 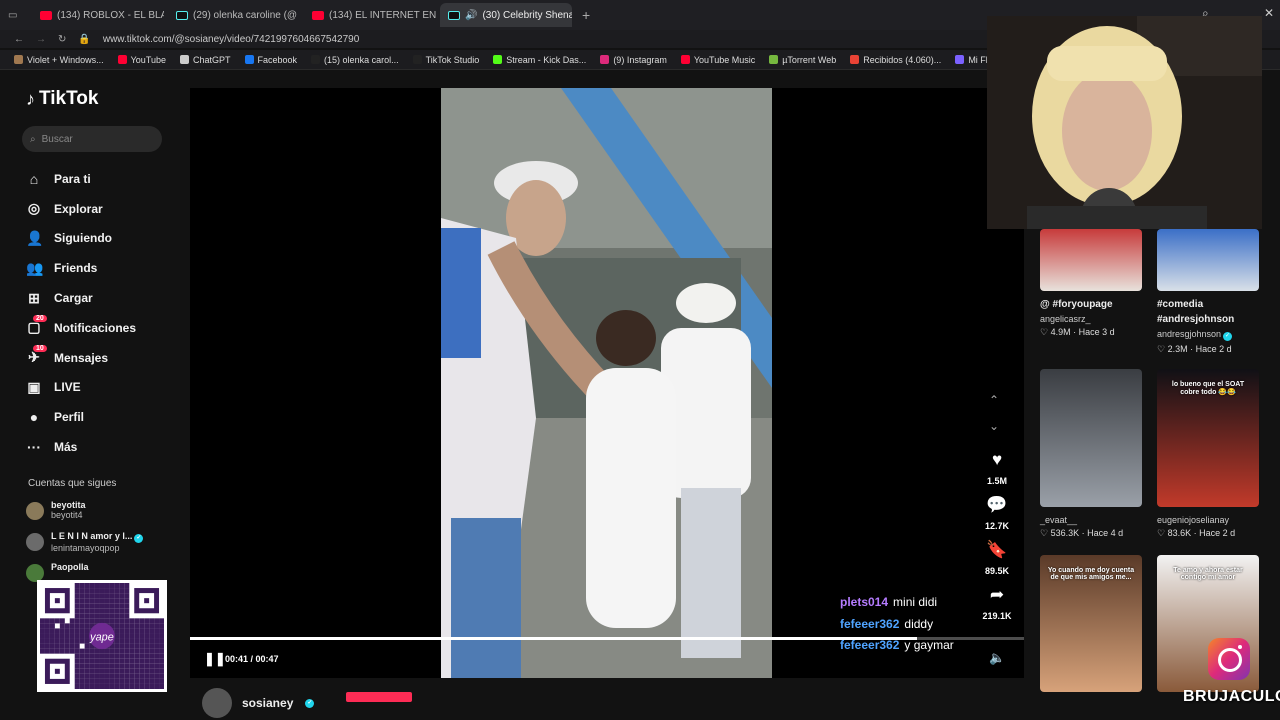 I want to click on browser-tab: (29) olenka caroline (@, so click(x=234, y=15).